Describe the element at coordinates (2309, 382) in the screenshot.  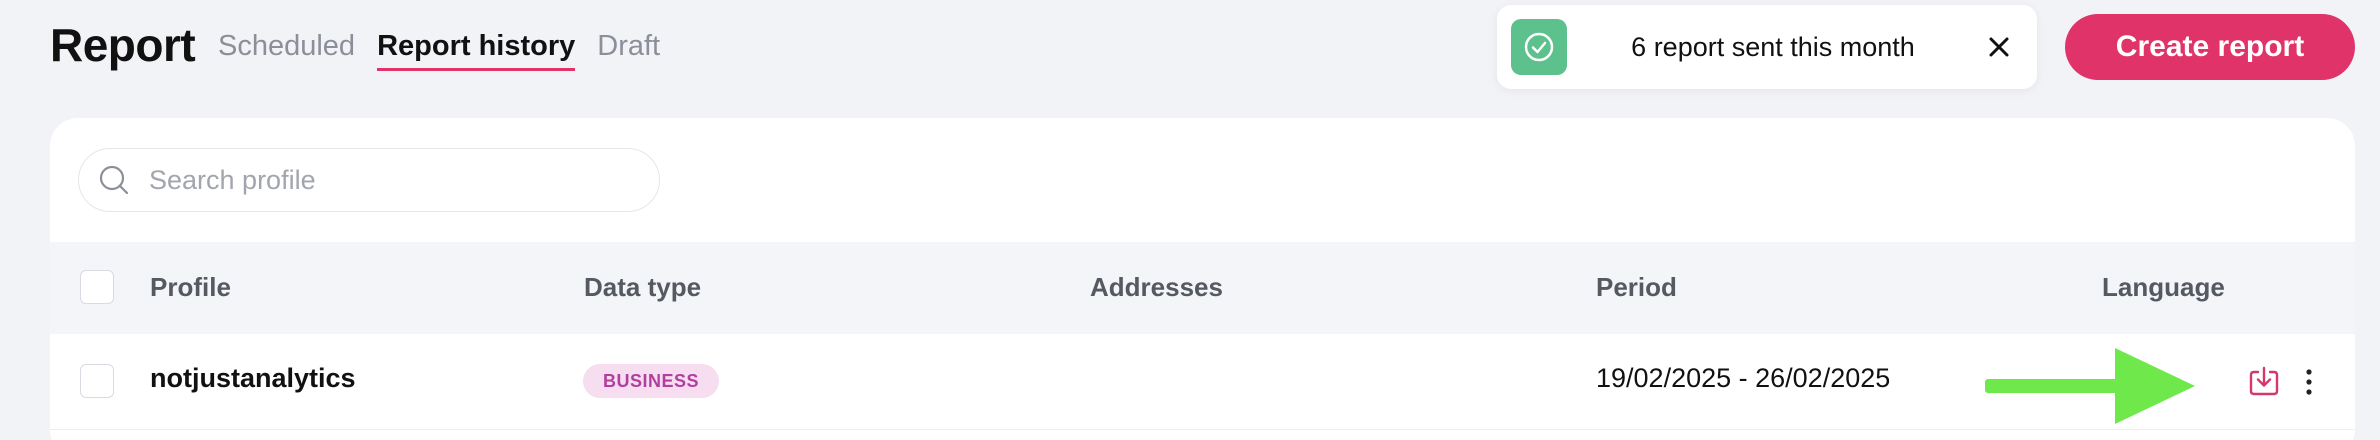
I see `more-vertical-icon` at that location.